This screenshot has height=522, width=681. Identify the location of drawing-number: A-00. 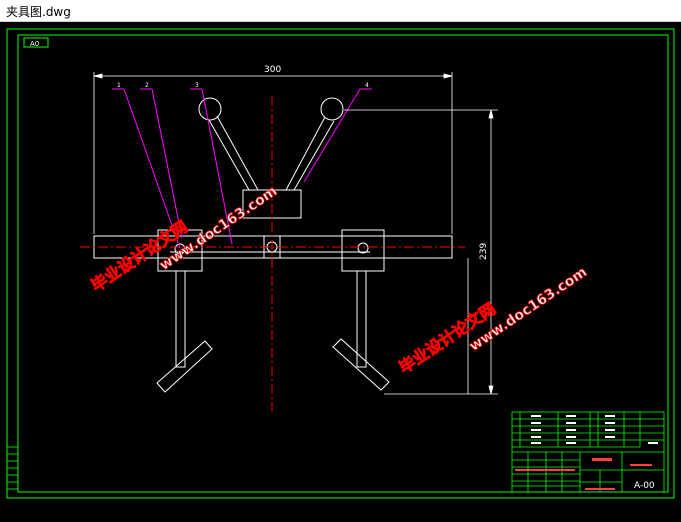
(644, 486).